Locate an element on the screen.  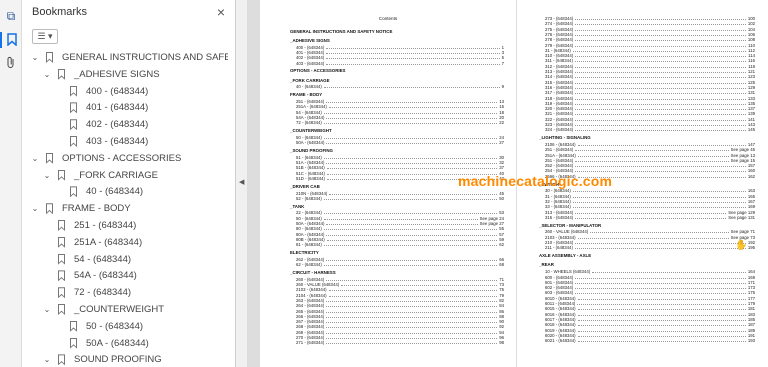
contents-entry: 311 - (648344) 116 is located at coordinates (650, 60).